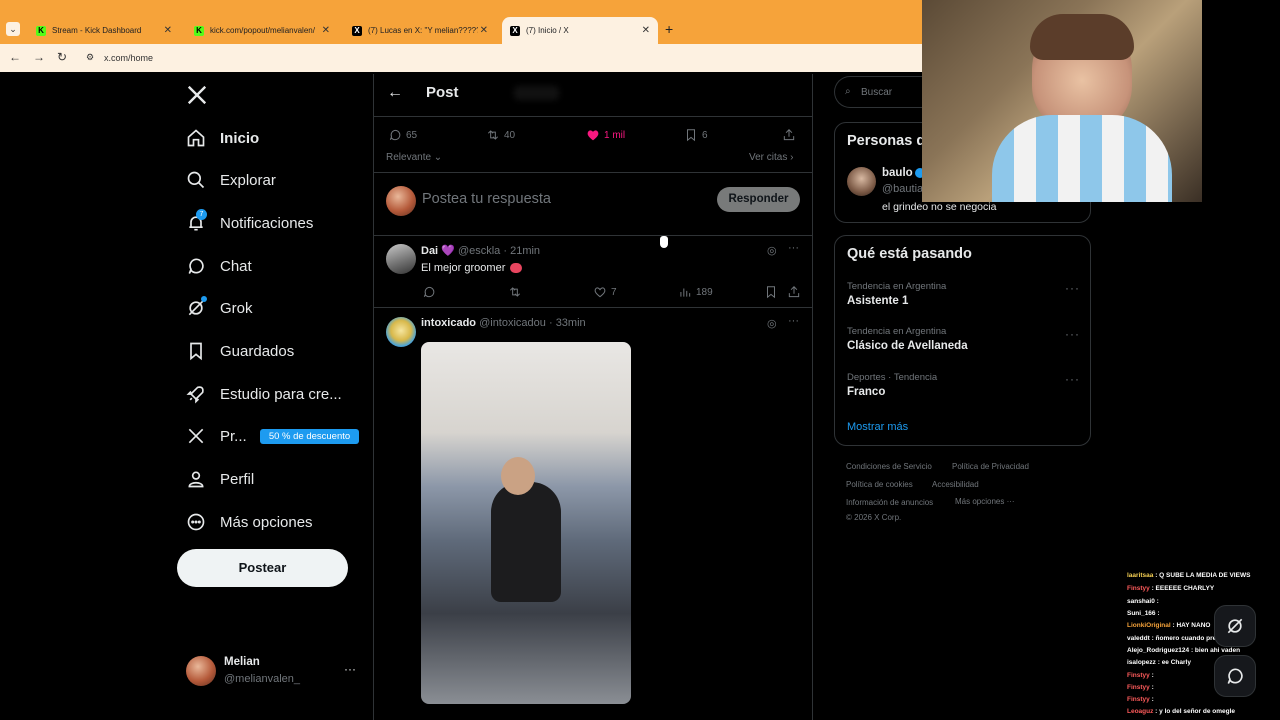 The width and height of the screenshot is (1280, 720). Describe the element at coordinates (240, 351) in the screenshot. I see `sidebar-item-guardados: Guardados` at that location.